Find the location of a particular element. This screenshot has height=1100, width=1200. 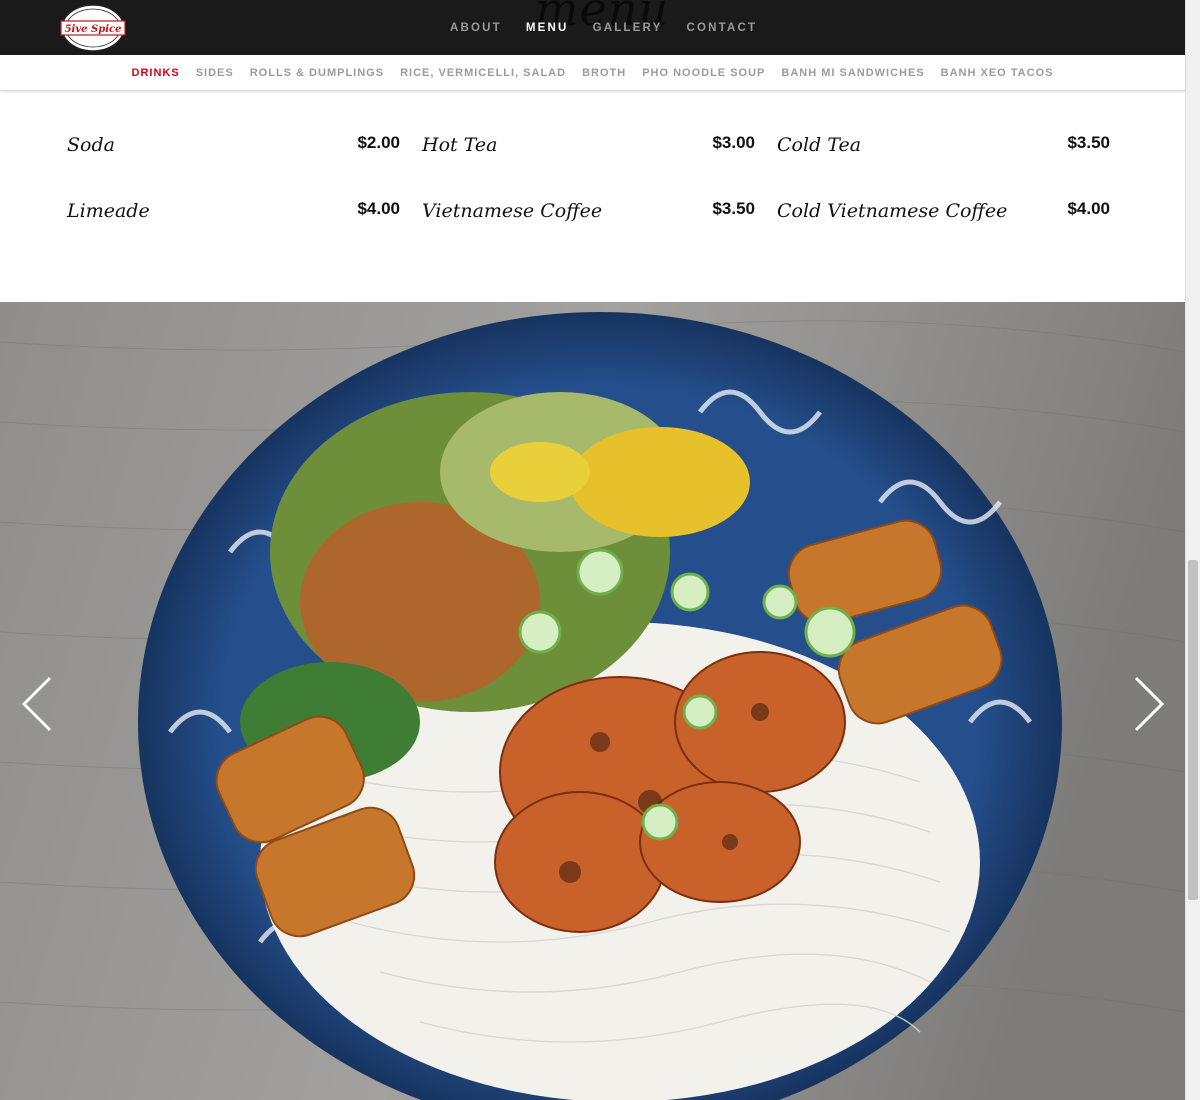

restaurant-logo: 5ive Spice is located at coordinates (93, 28).